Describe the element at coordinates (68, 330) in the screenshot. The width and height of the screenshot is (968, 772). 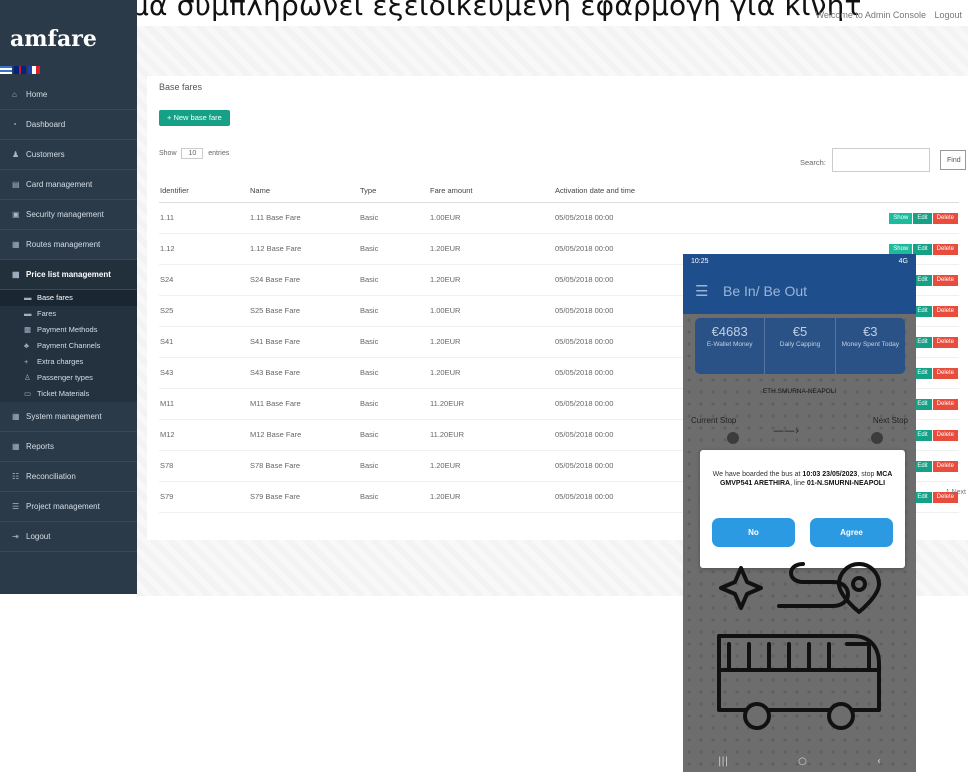
I see `sidebar-subitem-payment-methods: ▩ Payment Methods` at that location.